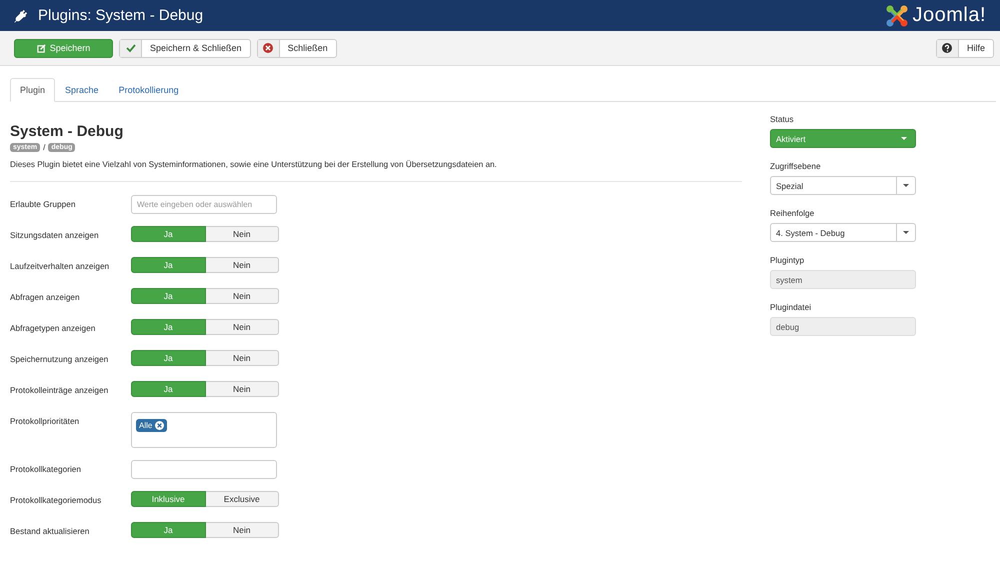 This screenshot has height=567, width=1000. What do you see at coordinates (796, 166) in the screenshot?
I see `field-label: Zugriffsebene` at bounding box center [796, 166].